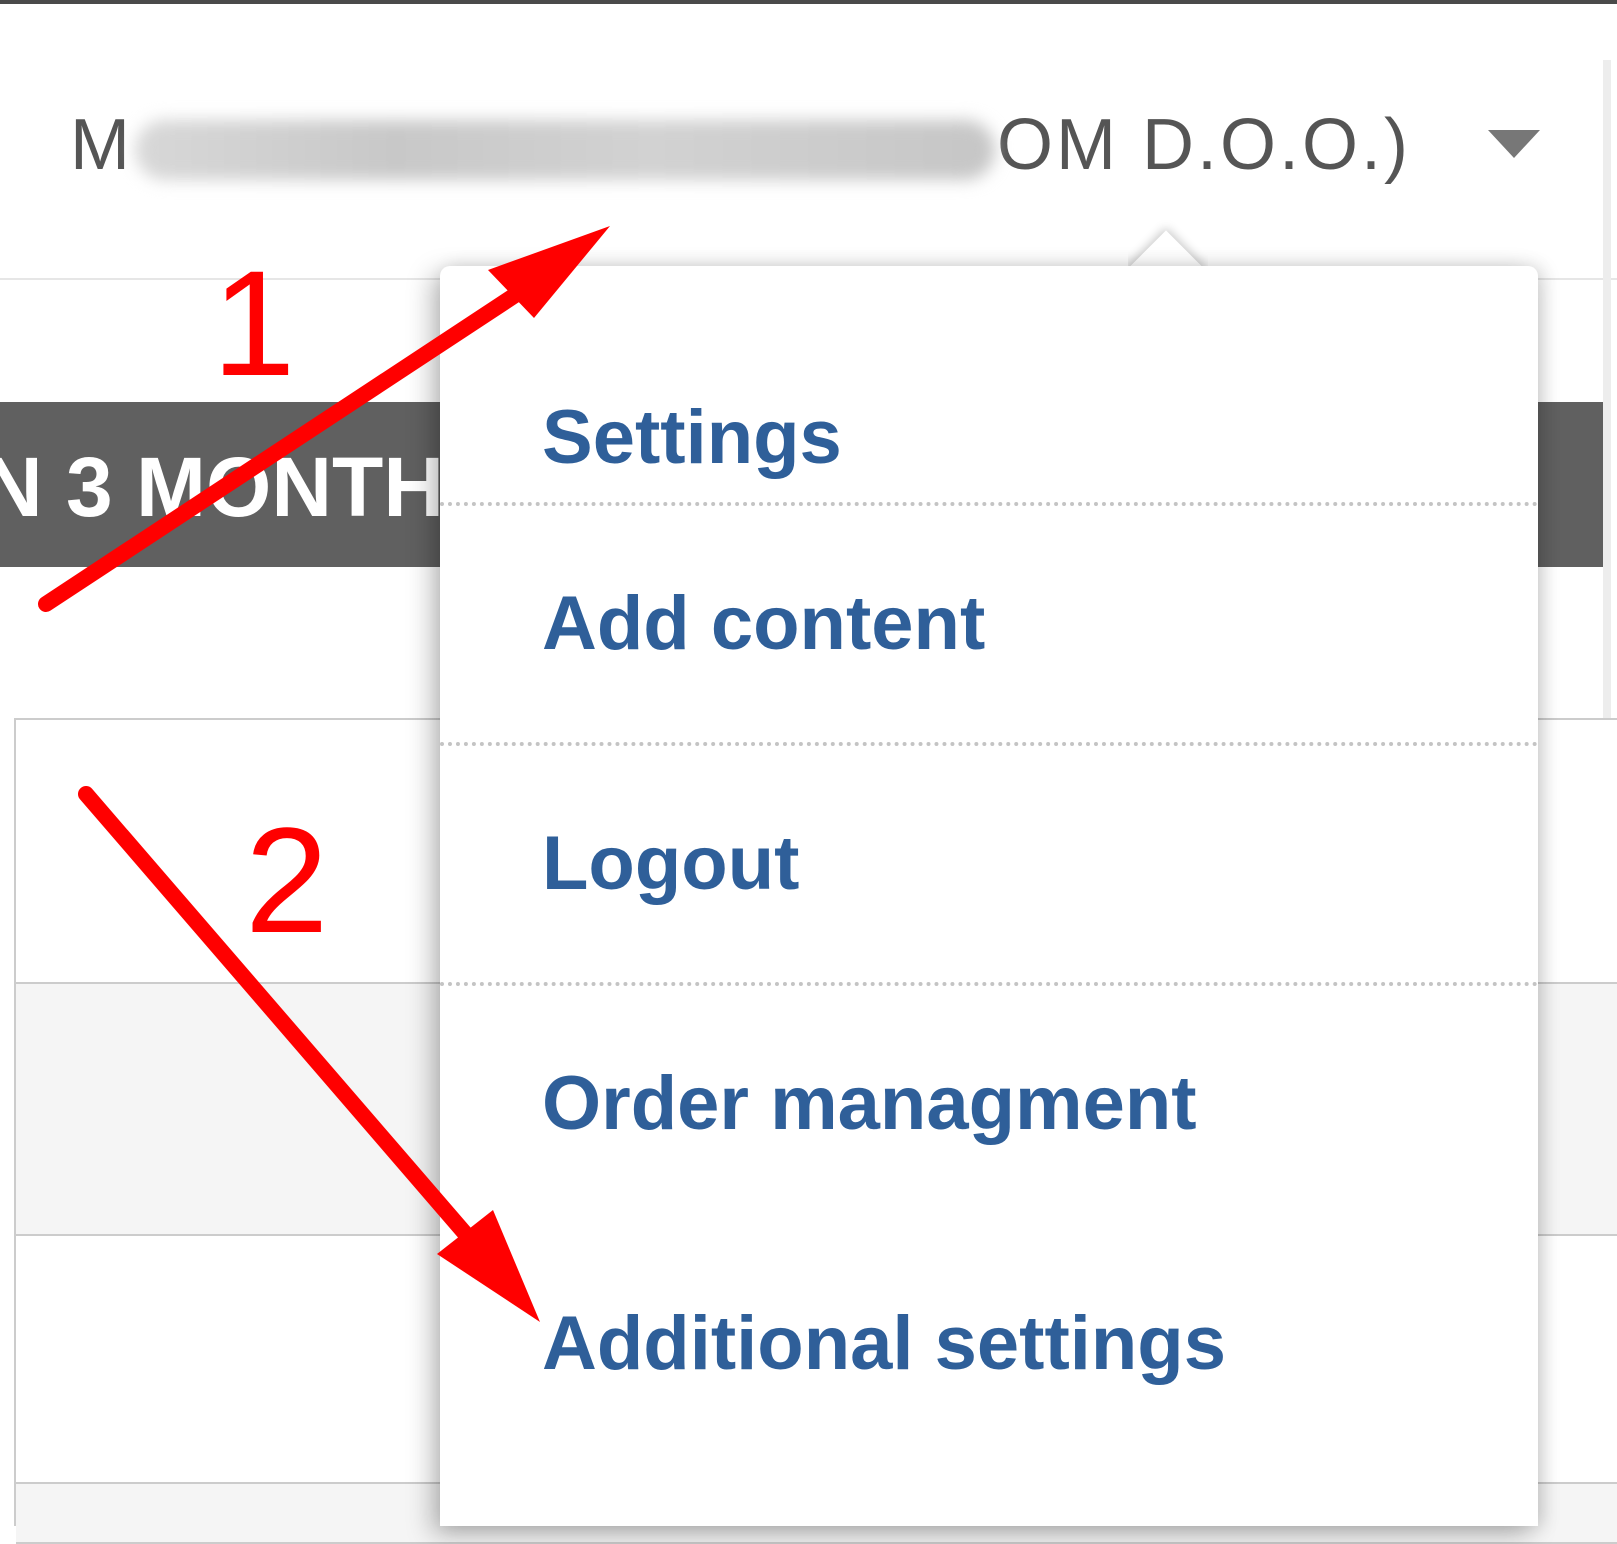  I want to click on menu-item-additional-settings: Additional settings, so click(989, 1346).